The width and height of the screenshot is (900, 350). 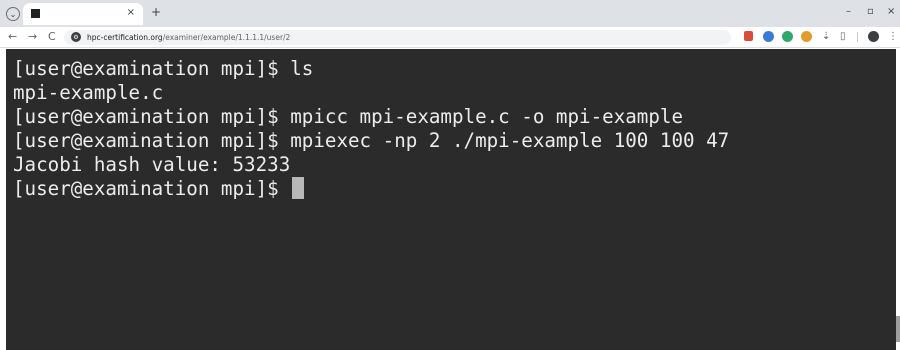 I want to click on terminal-line: mpi-example.c, so click(x=88, y=92).